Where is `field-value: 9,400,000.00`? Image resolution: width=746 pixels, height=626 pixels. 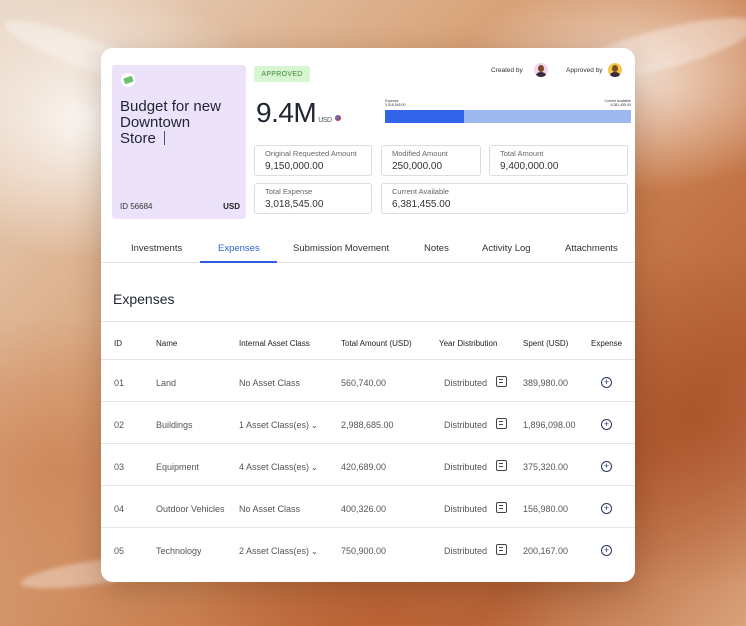
field-value: 9,400,000.00 is located at coordinates (529, 166).